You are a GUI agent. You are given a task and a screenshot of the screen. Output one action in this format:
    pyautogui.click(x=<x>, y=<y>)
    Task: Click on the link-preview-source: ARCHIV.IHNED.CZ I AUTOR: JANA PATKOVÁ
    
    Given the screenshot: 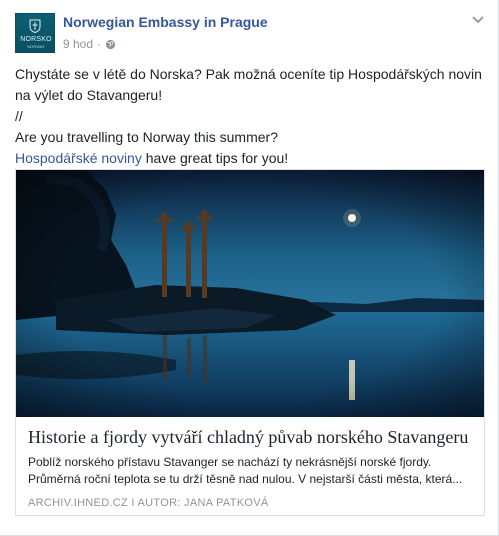 What is the action you would take?
    pyautogui.click(x=148, y=503)
    